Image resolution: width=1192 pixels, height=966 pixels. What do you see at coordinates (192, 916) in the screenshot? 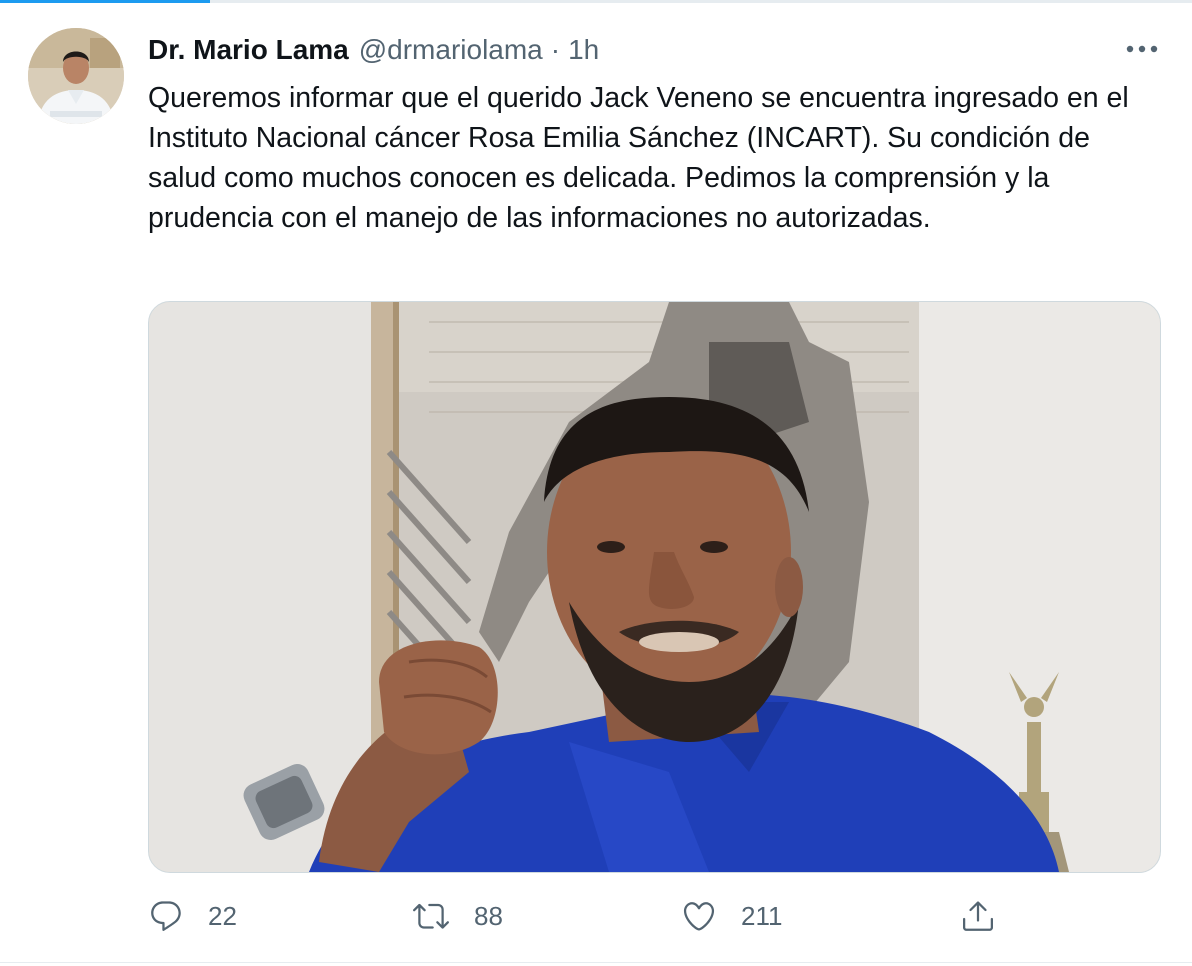
I see `reply-button: 22` at bounding box center [192, 916].